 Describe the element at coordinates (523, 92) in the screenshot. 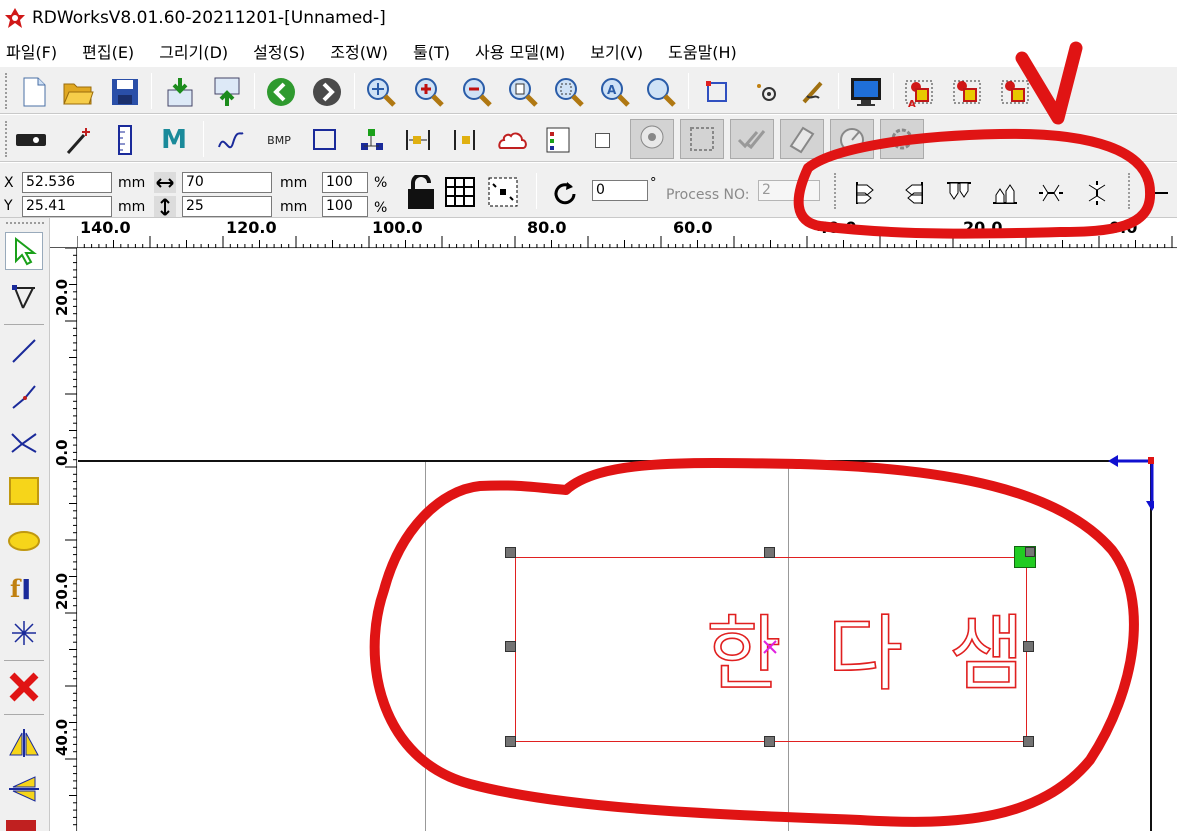

I see `zoom-page-icon` at that location.